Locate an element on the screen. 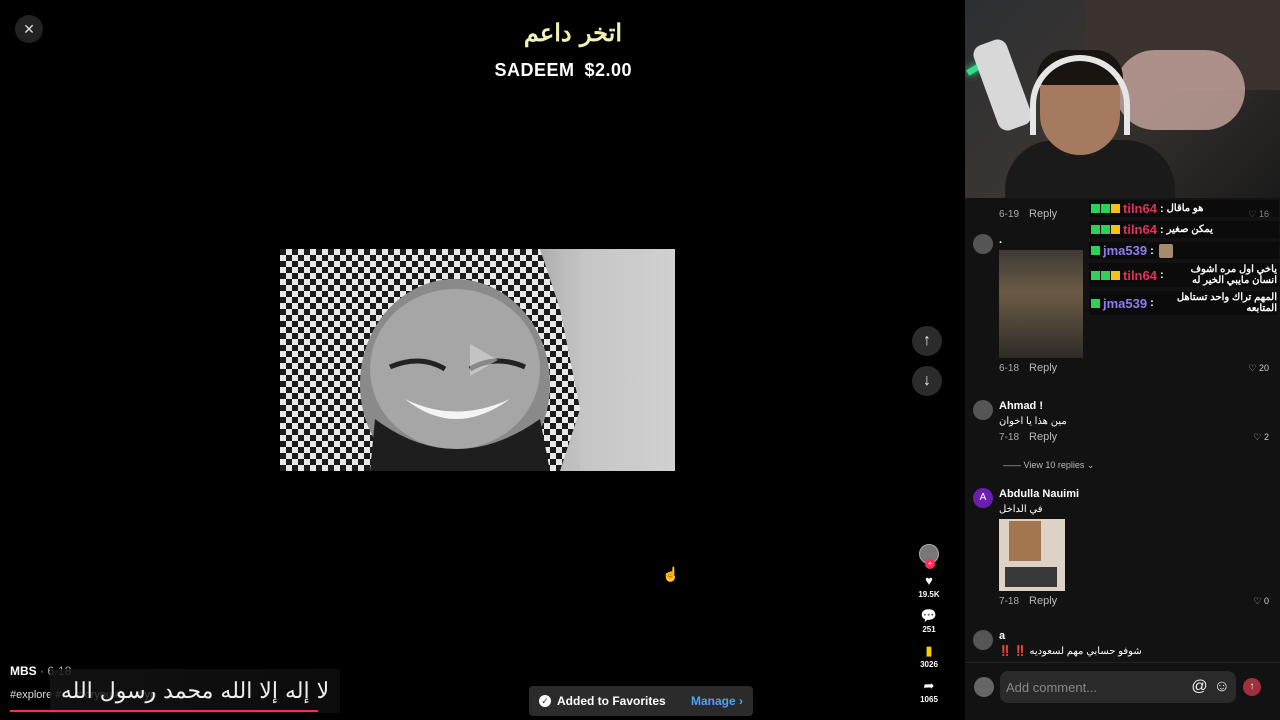 The height and width of the screenshot is (720, 1280). comment-author: Ahmad ! is located at coordinates (1134, 406).